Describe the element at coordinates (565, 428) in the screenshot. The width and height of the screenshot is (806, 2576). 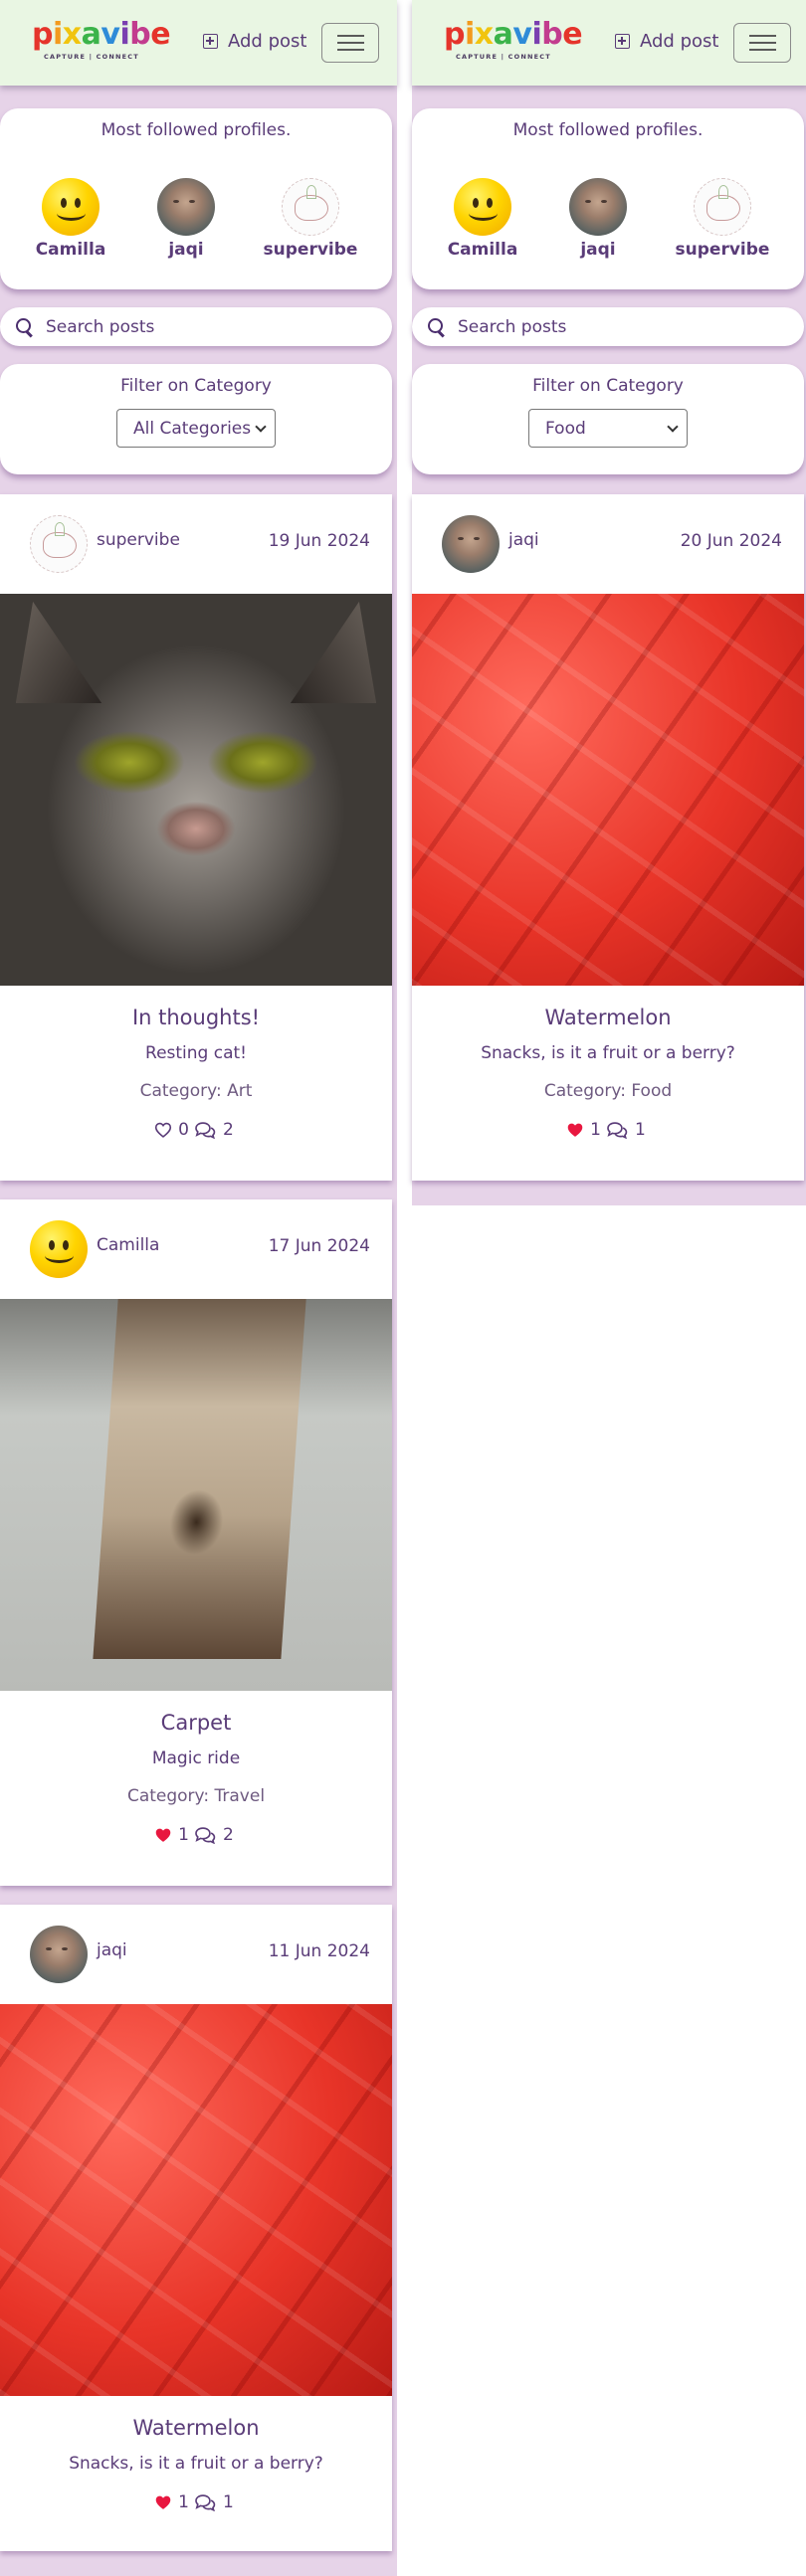
I see `category-select-value: Food` at that location.